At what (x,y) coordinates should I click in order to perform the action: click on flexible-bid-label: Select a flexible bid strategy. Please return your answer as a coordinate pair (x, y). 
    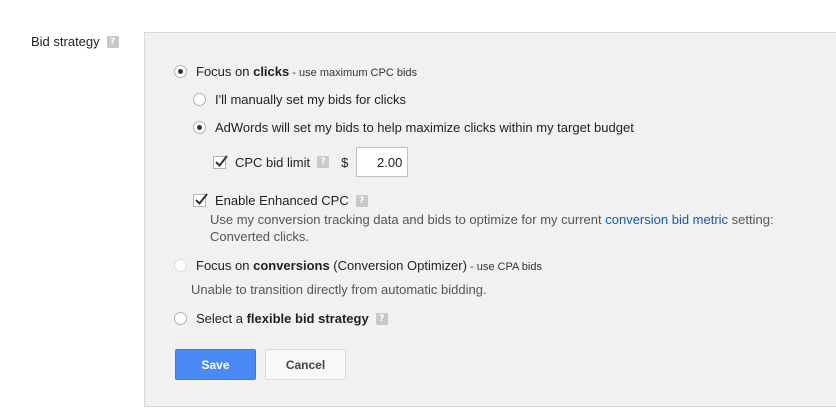
    Looking at the image, I should click on (282, 318).